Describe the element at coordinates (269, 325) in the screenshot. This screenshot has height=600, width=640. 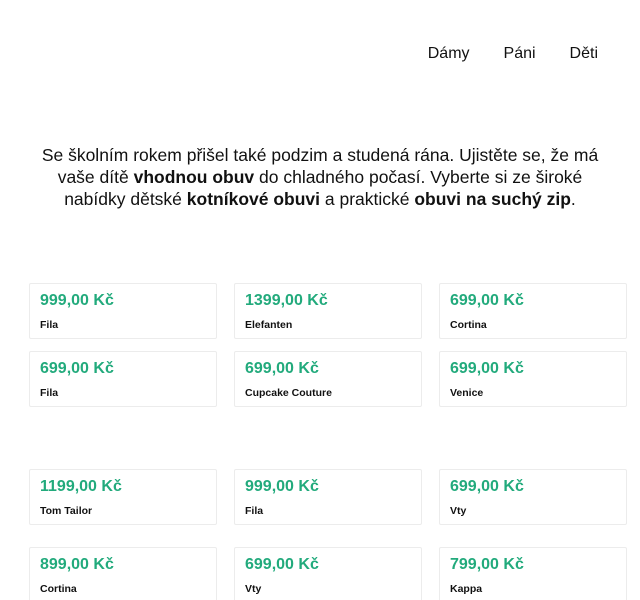
I see `product-brand: Elefanten` at that location.